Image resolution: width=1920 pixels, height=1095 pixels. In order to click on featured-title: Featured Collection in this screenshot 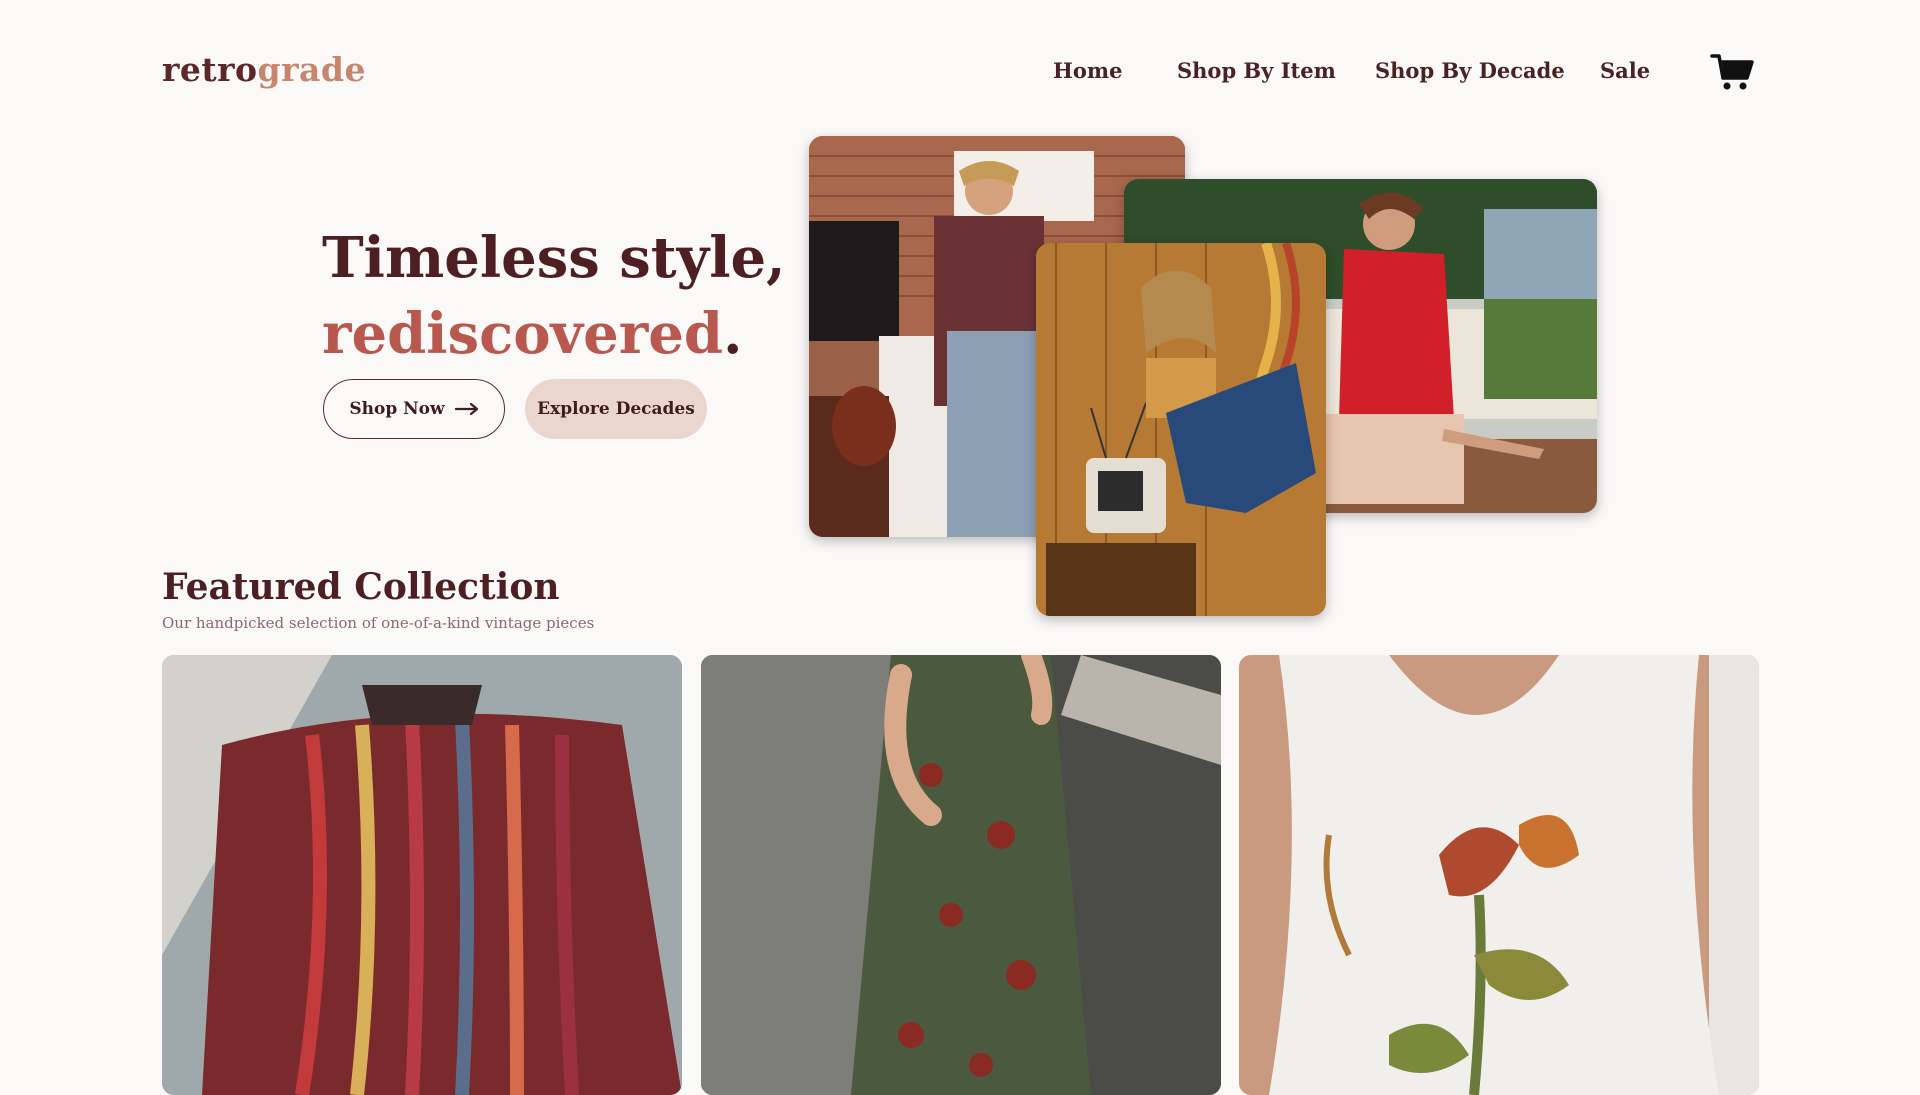, I will do `click(361, 587)`.